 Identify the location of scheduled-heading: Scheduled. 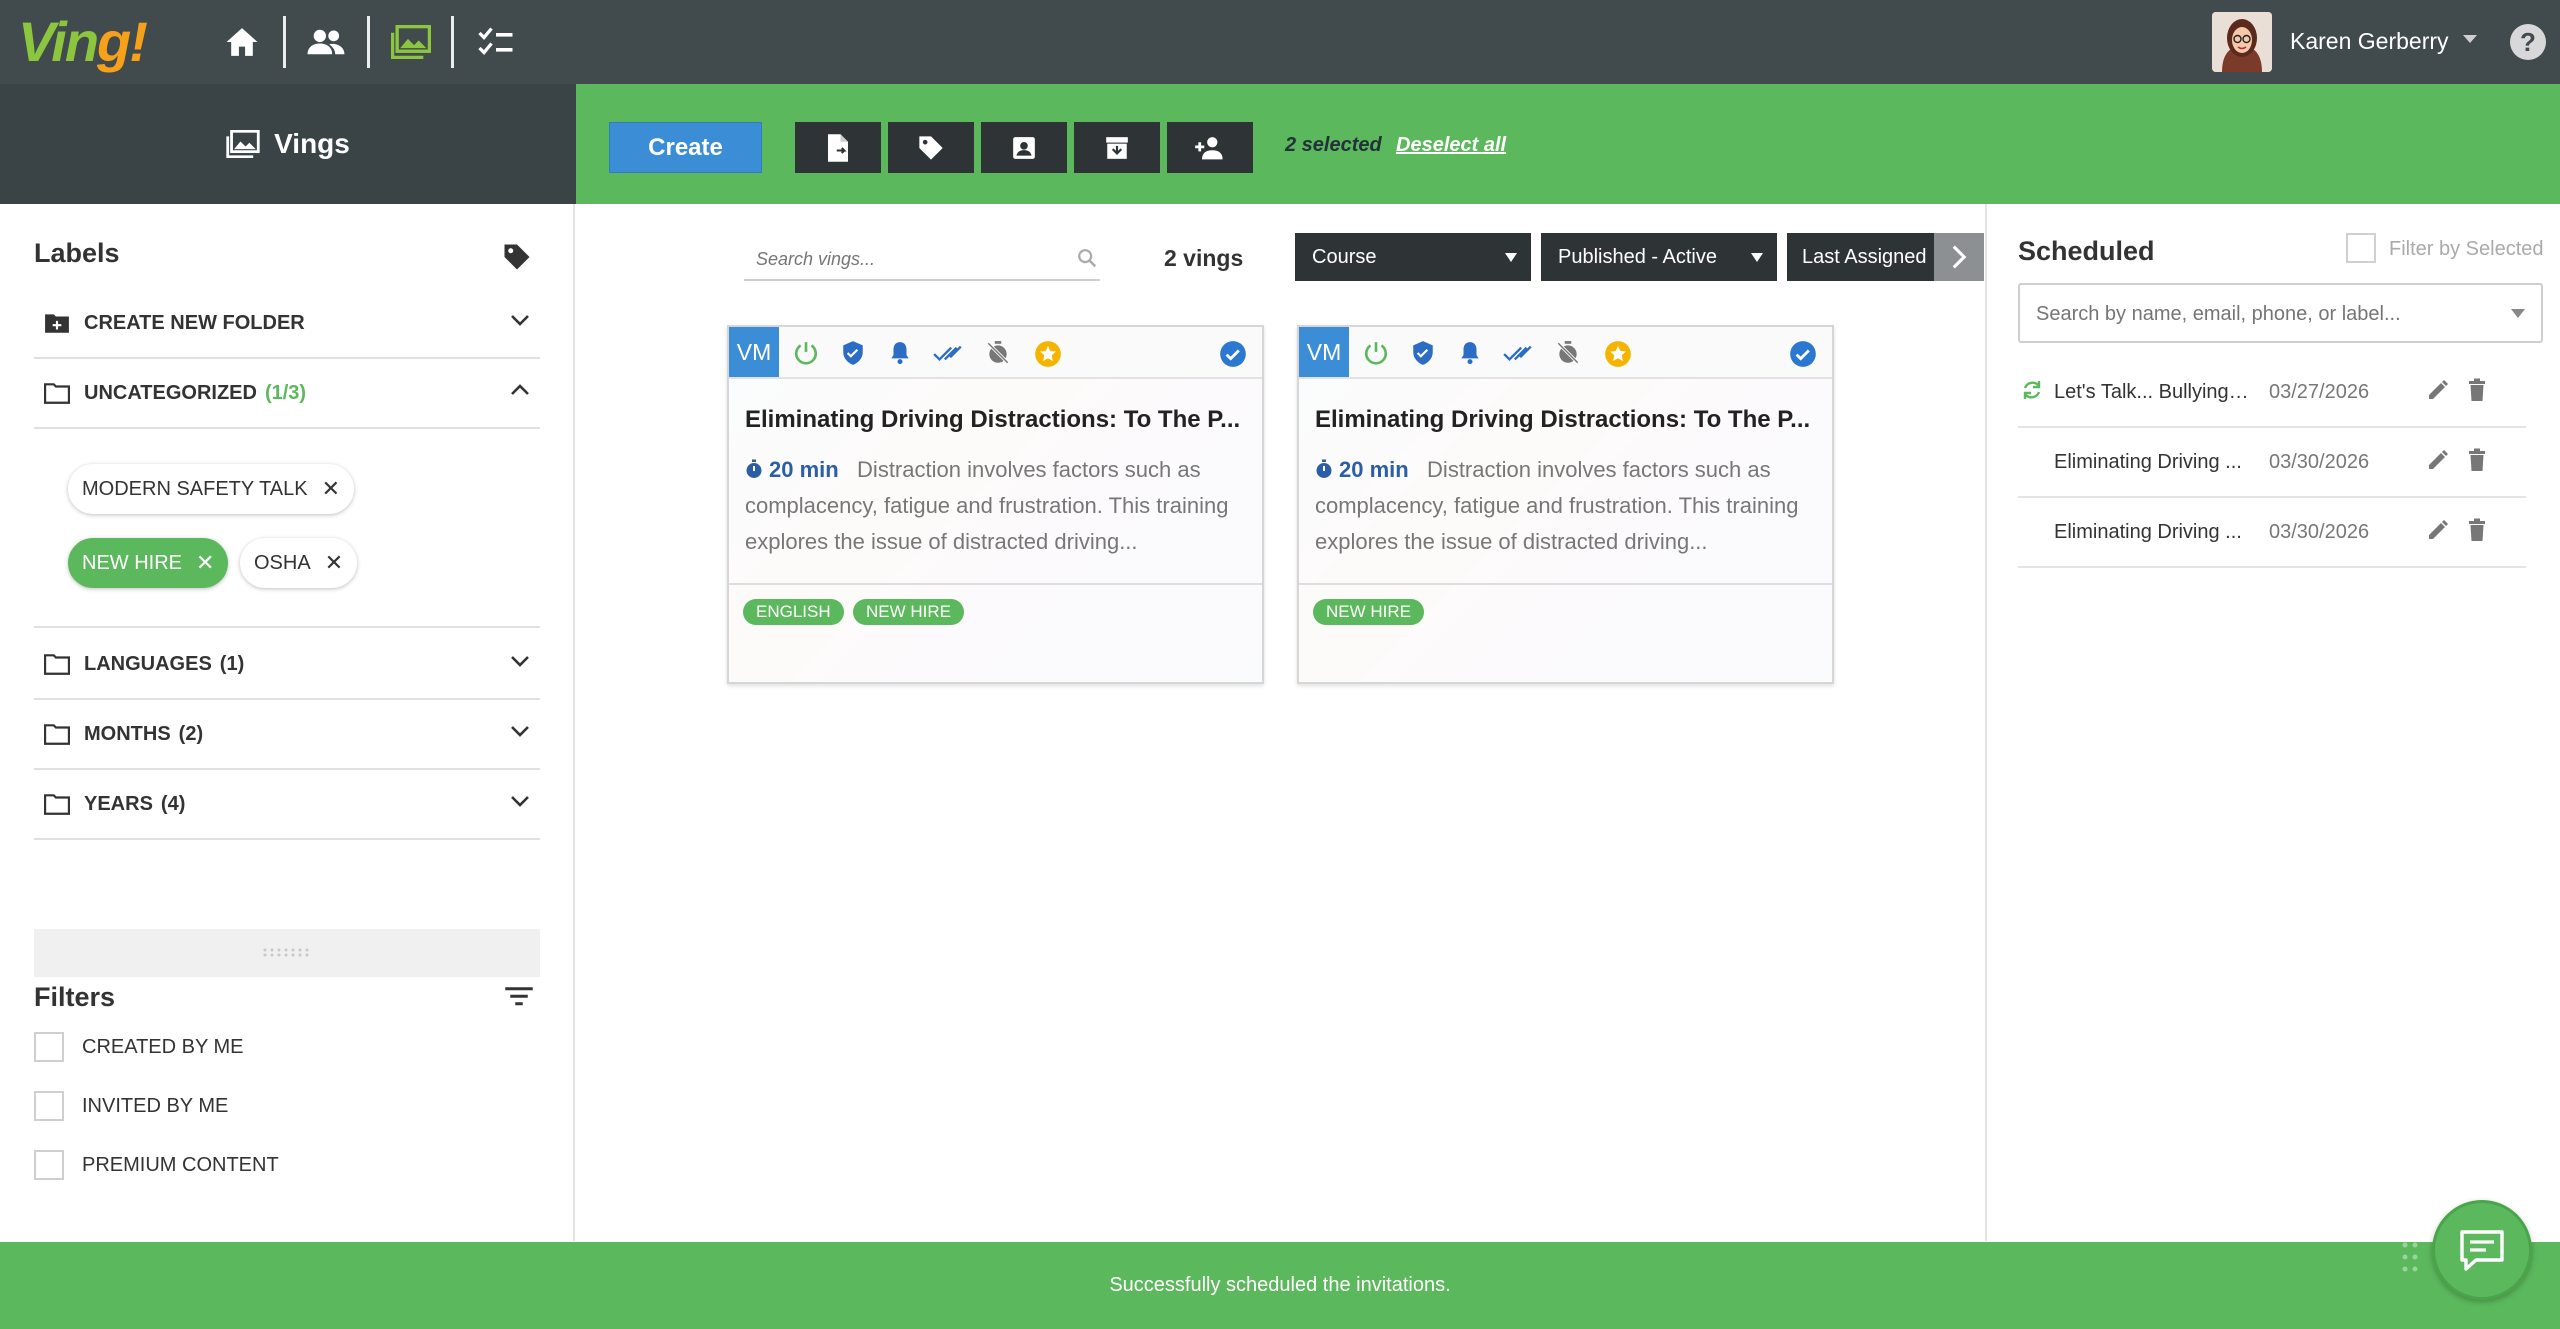
(2086, 251).